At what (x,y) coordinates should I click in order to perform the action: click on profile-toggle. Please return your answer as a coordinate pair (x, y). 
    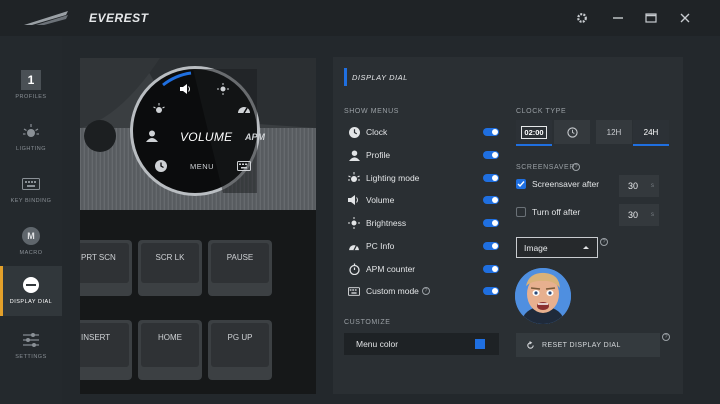
    Looking at the image, I should click on (491, 155).